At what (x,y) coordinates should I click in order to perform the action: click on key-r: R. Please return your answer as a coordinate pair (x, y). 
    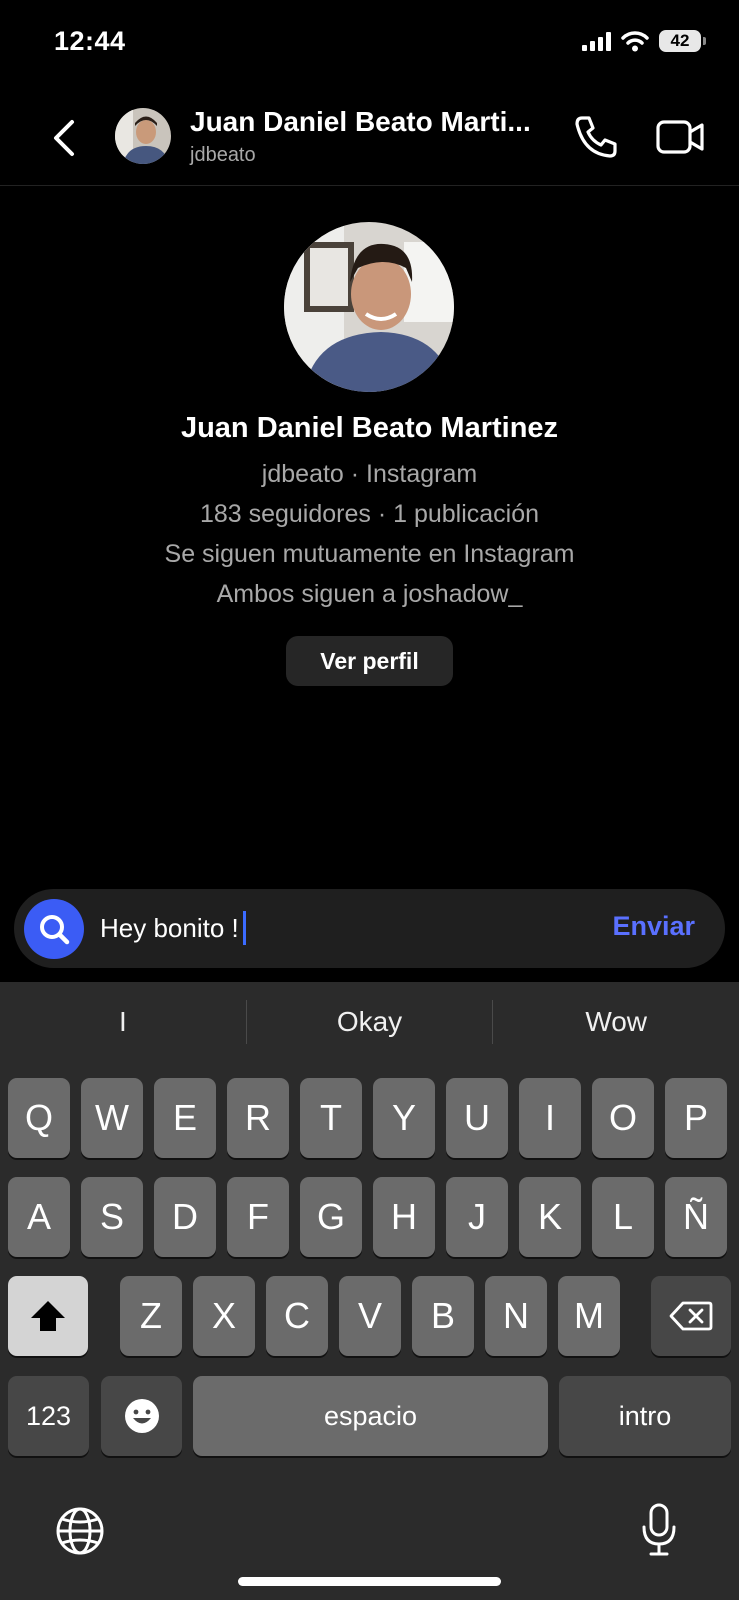
    Looking at the image, I should click on (258, 1118).